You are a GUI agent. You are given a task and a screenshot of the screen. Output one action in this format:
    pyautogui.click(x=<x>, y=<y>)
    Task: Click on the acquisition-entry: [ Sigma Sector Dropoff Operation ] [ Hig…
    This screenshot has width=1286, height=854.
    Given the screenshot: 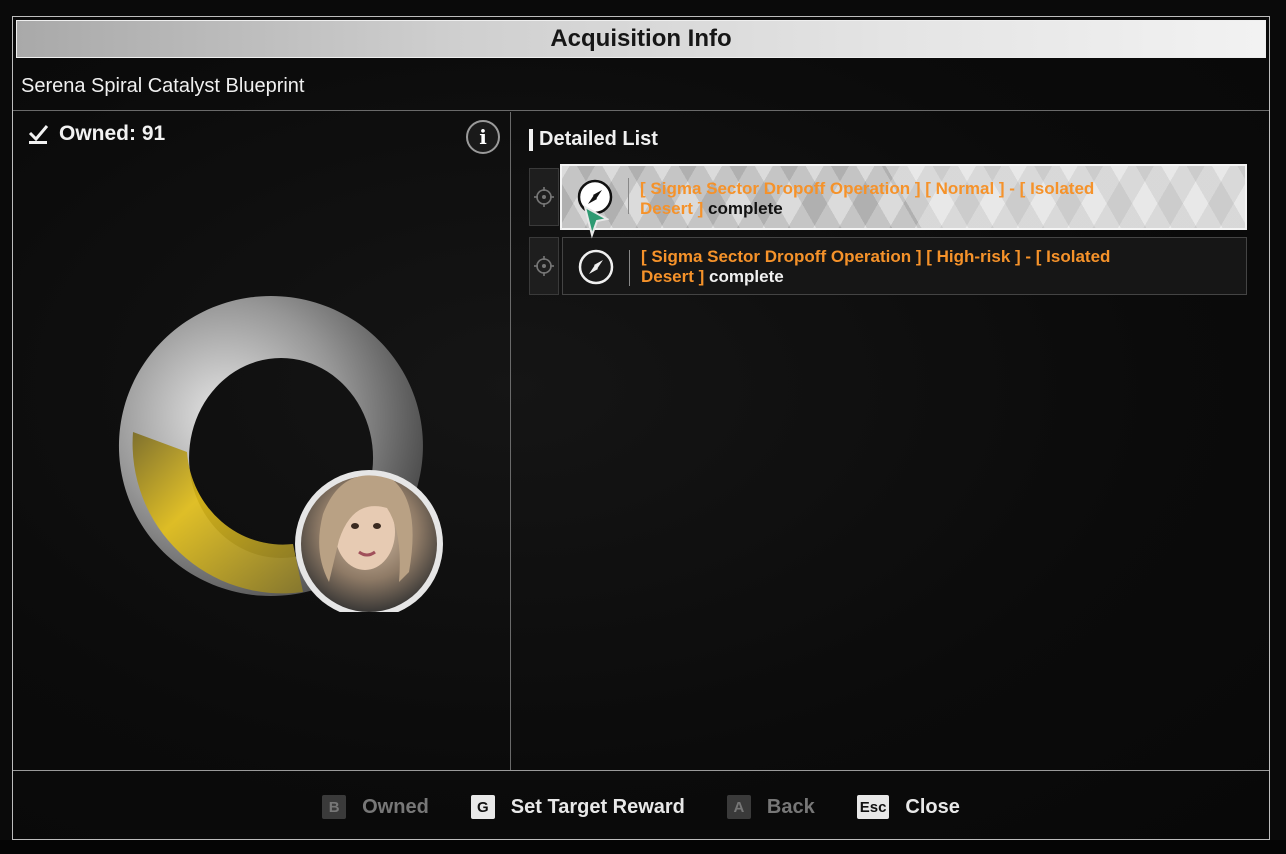 What is the action you would take?
    pyautogui.click(x=888, y=266)
    